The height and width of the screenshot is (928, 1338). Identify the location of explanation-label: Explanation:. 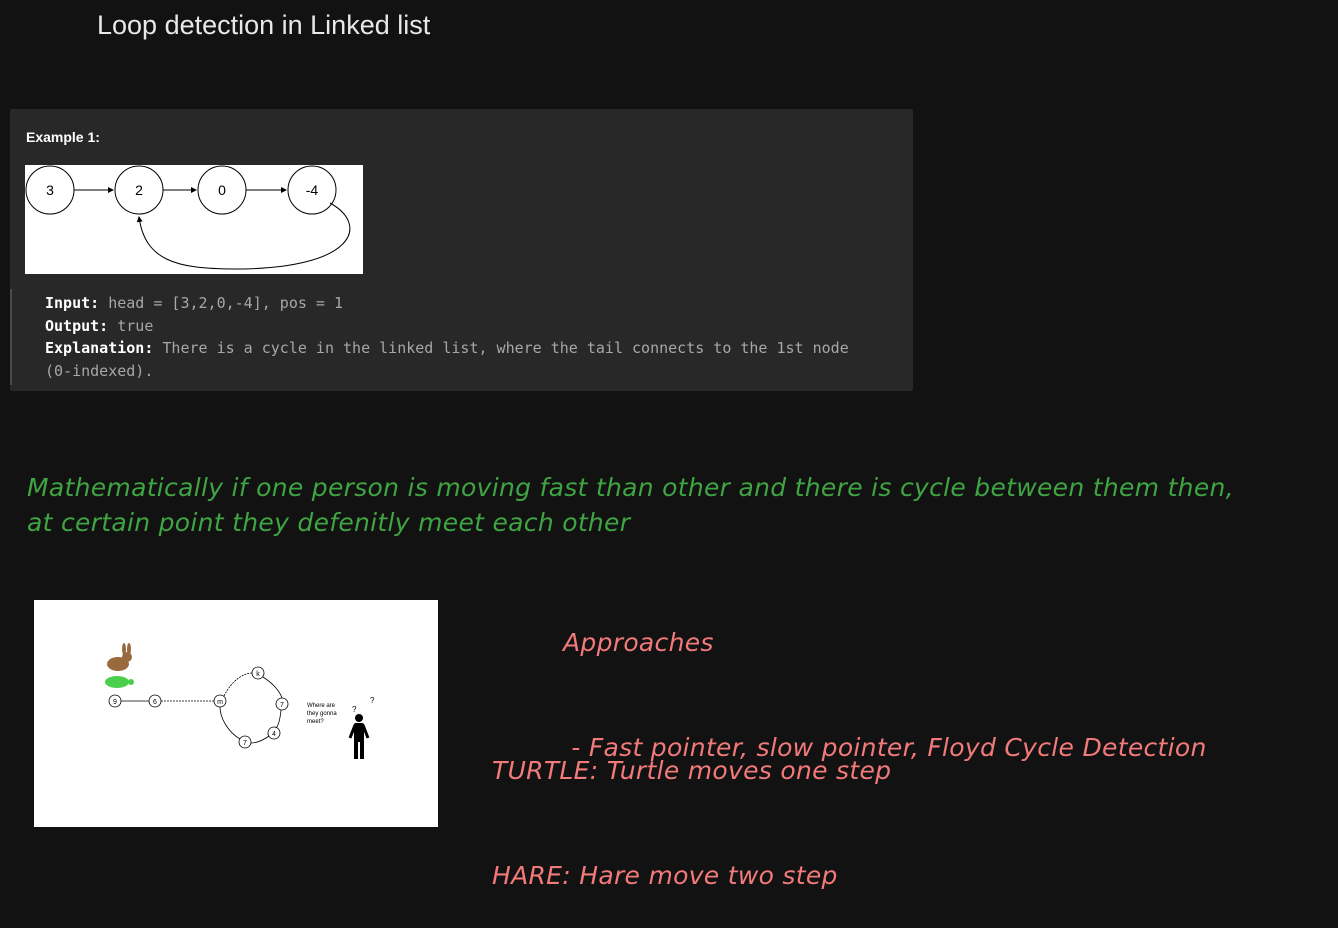
(99, 348).